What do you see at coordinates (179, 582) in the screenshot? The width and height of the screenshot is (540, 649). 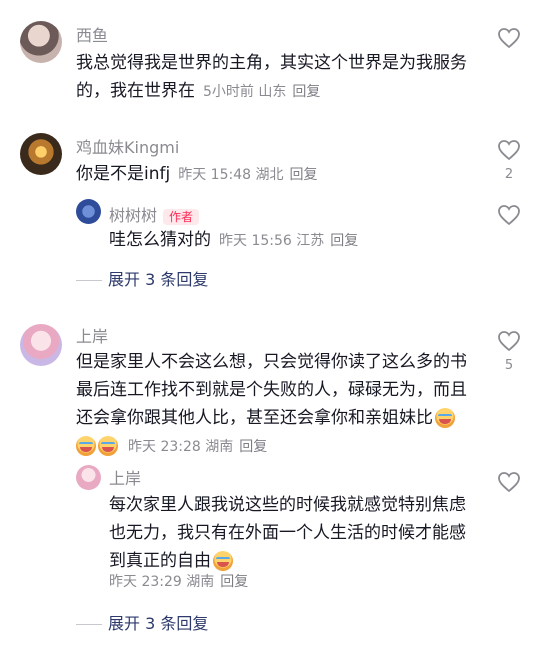 I see `reply-meta: 昨天 23:29 湖南 回复` at bounding box center [179, 582].